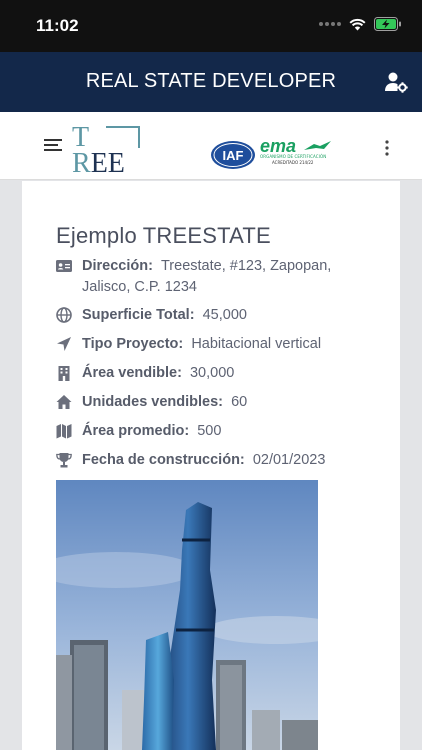 The width and height of the screenshot is (422, 750). I want to click on building-icon, so click(64, 373).